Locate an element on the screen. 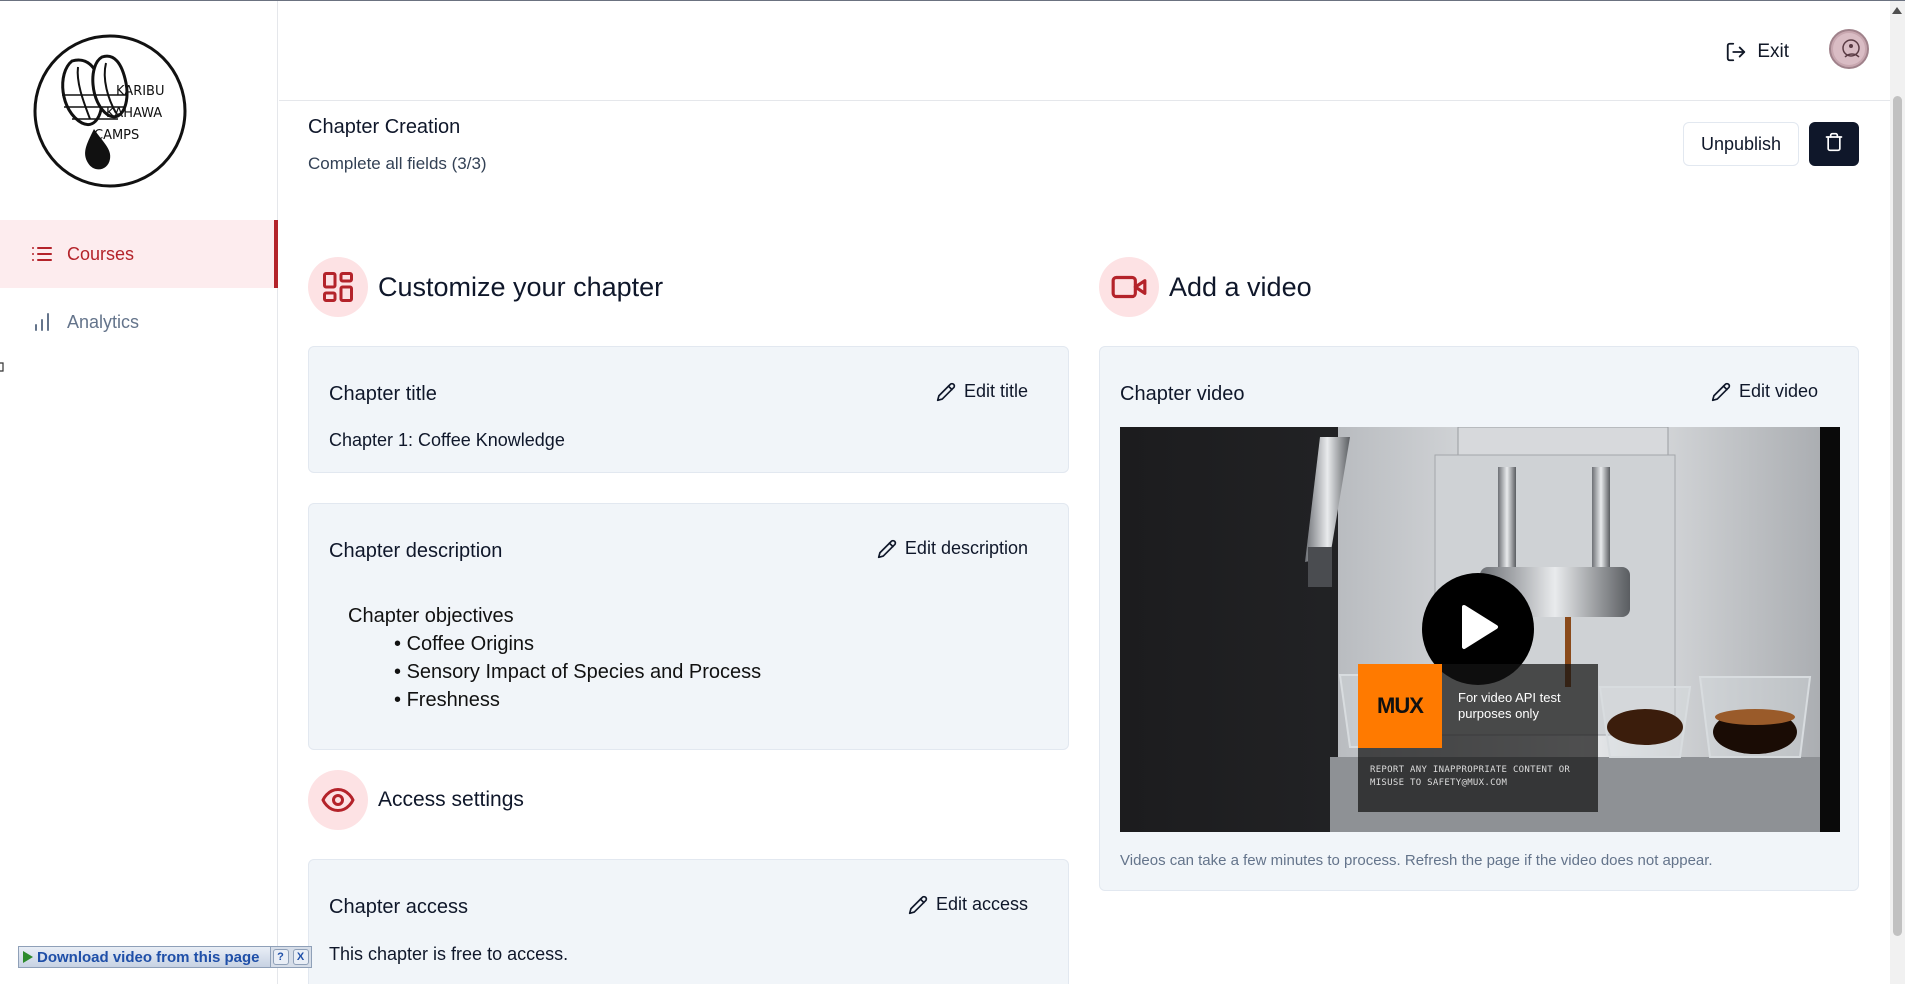  edit-video-label: Edit video is located at coordinates (1778, 391).